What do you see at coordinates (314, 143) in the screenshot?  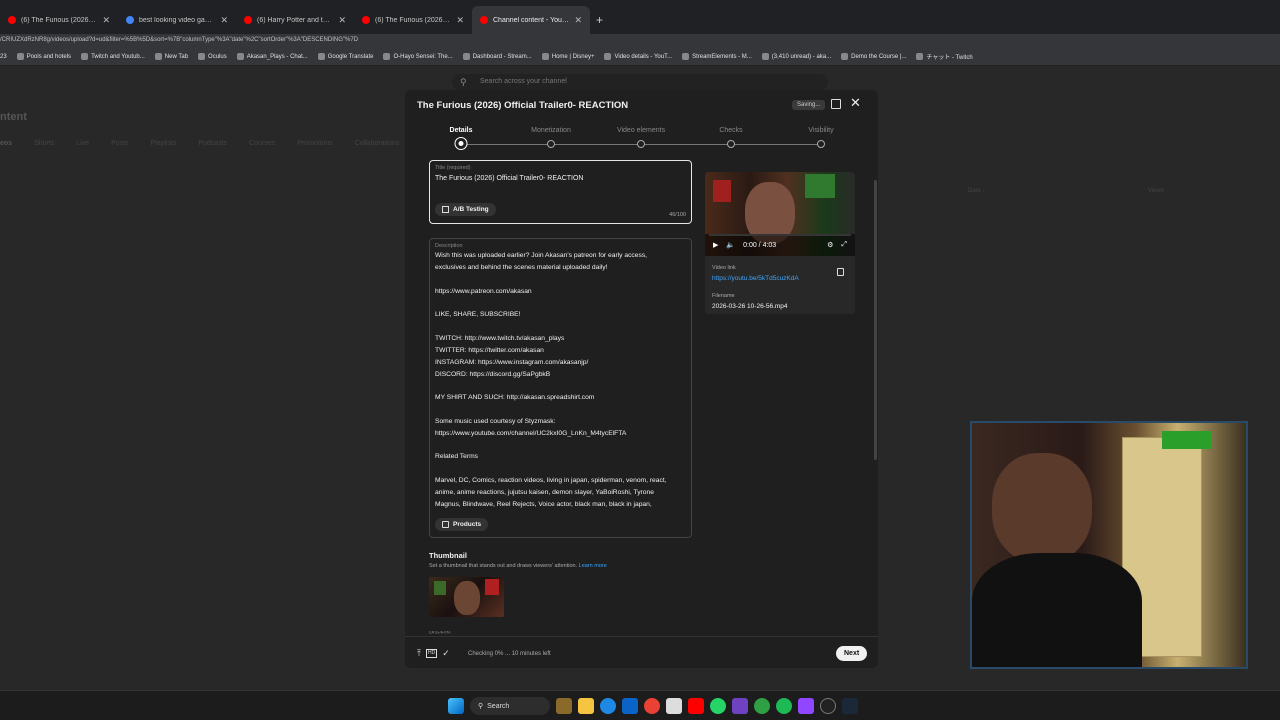 I see `content-tab: Promotions` at bounding box center [314, 143].